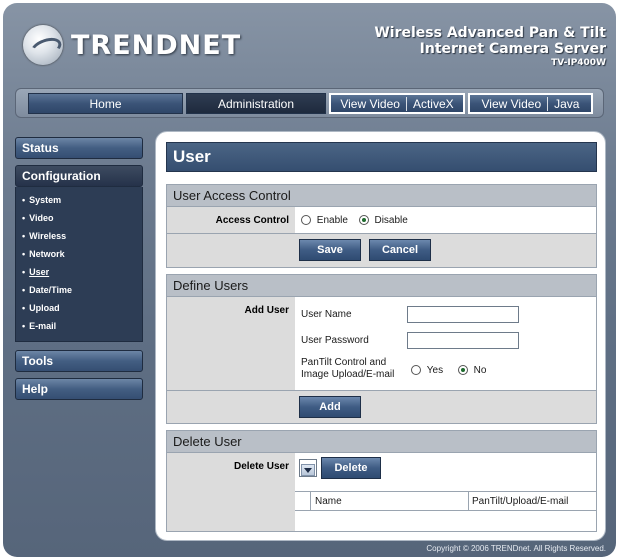 Image resolution: width=619 pixels, height=560 pixels. What do you see at coordinates (480, 370) in the screenshot?
I see `no-label: No` at bounding box center [480, 370].